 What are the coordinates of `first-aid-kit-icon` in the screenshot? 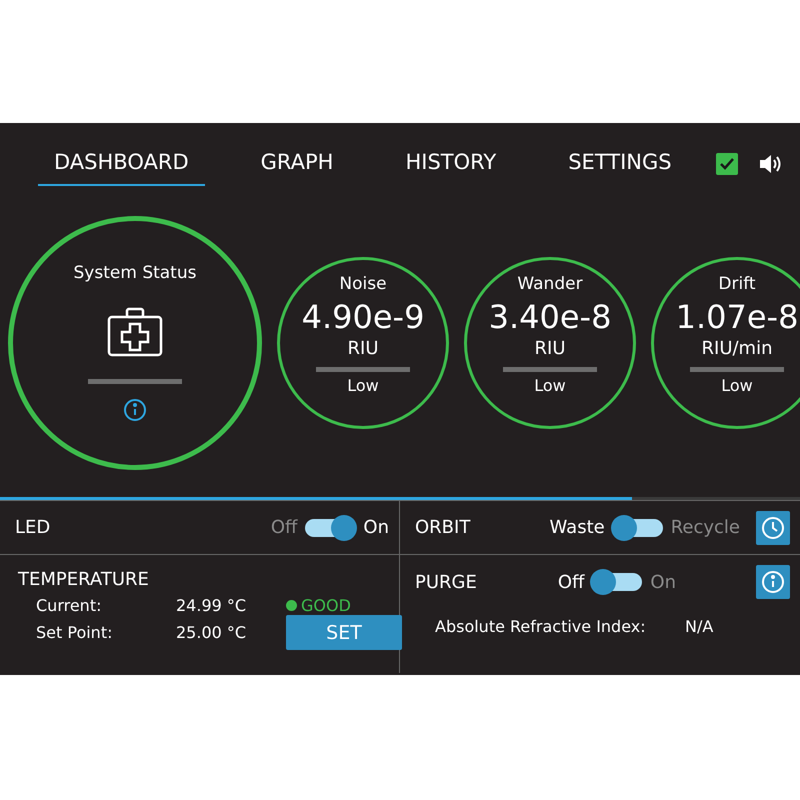 It's located at (135, 331).